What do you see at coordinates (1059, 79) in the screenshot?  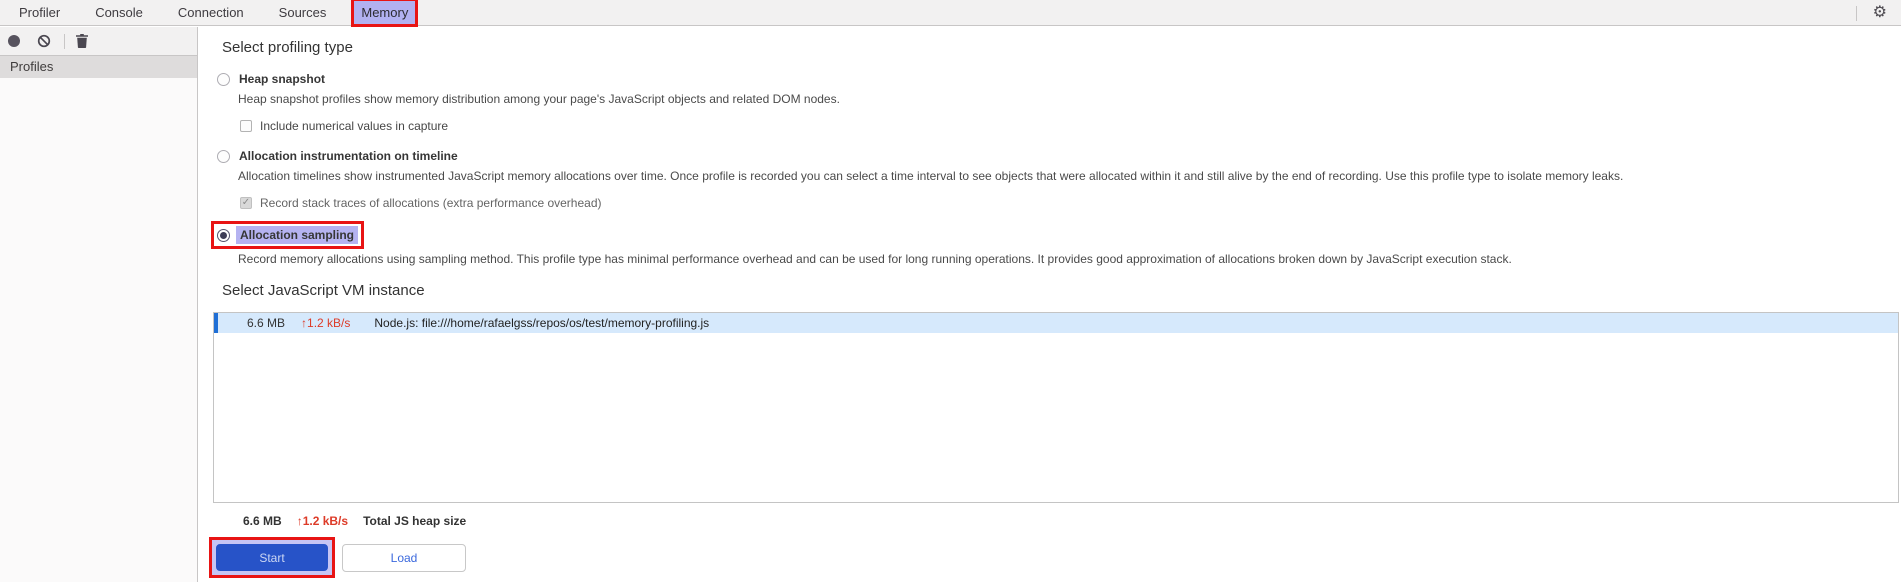 I see `radio-heap-snapshot: Heap snapshot` at bounding box center [1059, 79].